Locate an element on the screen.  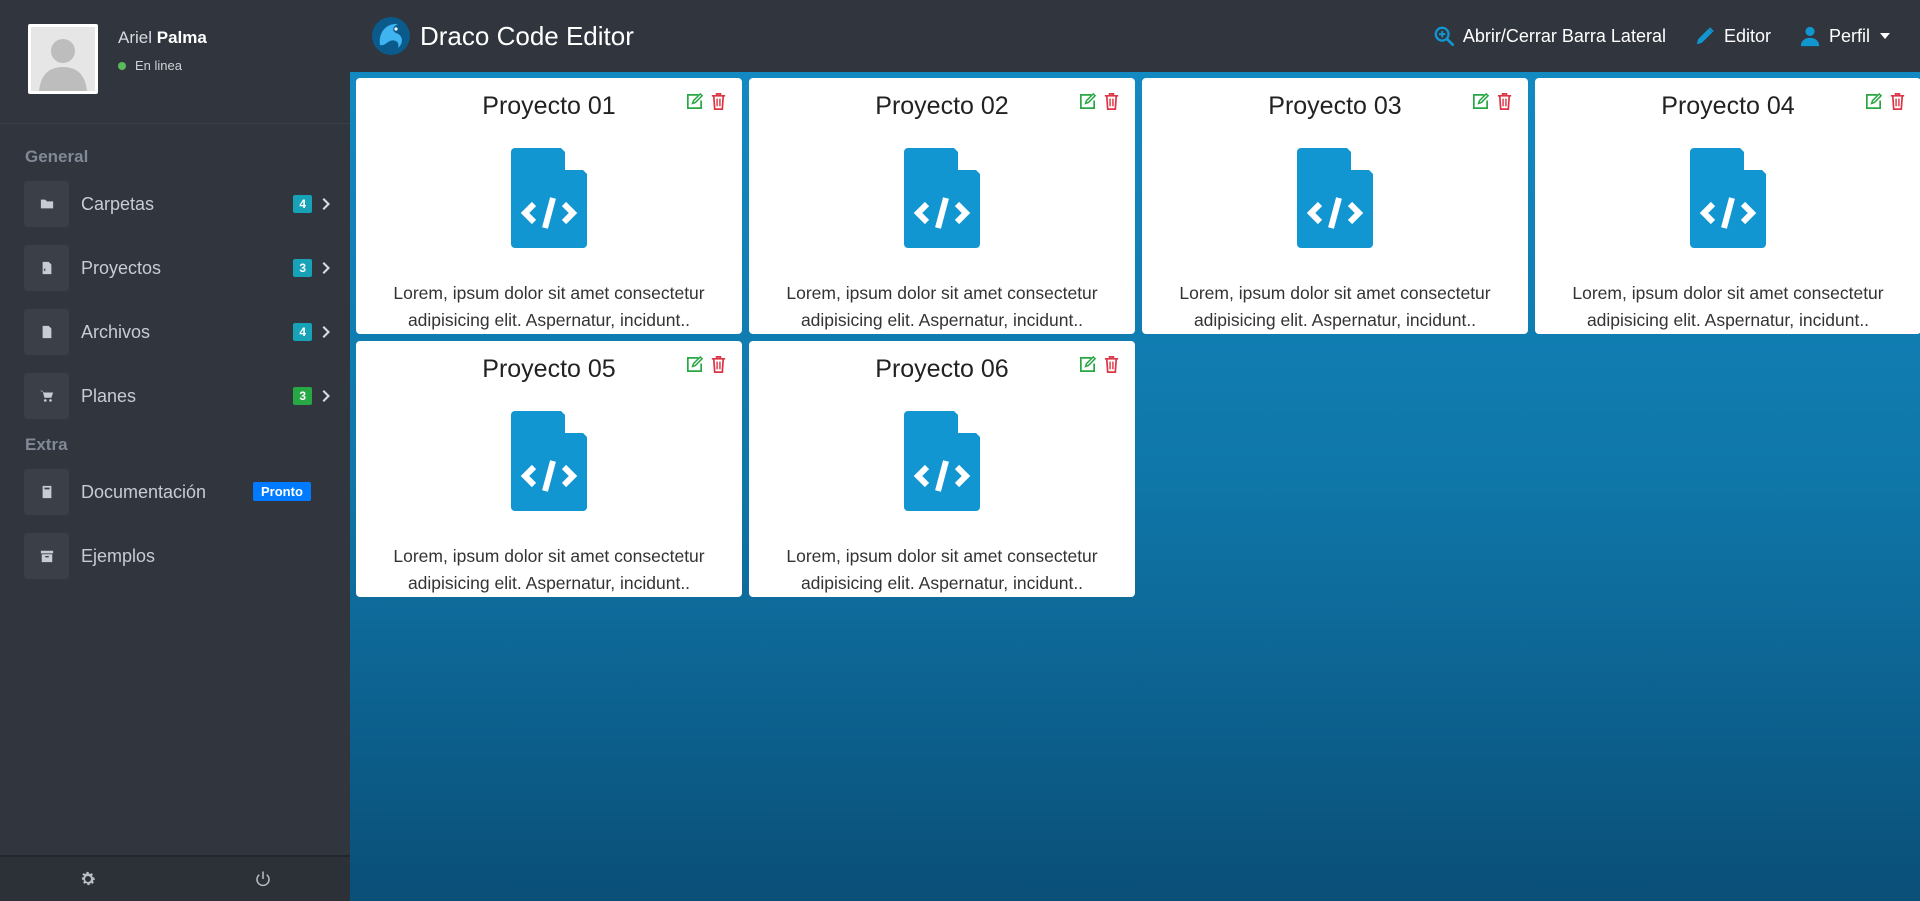
book-icon is located at coordinates (46, 492).